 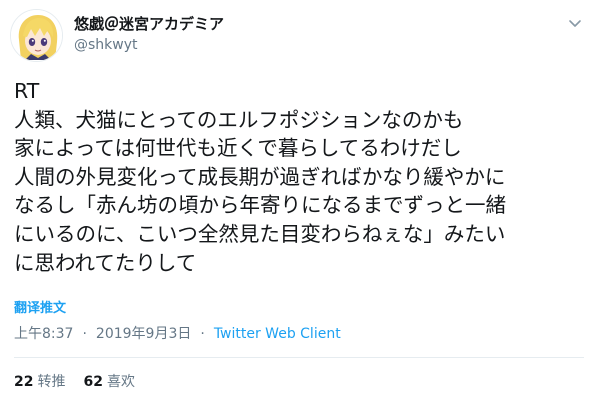 I want to click on user-handle: @shkwyt, so click(x=106, y=45).